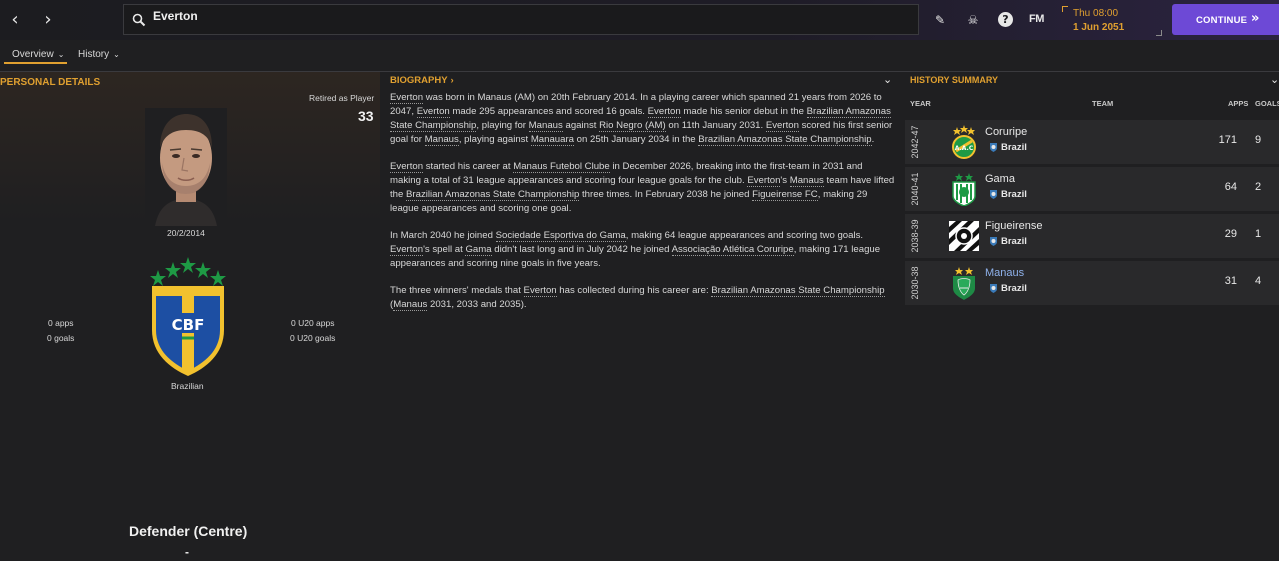  Describe the element at coordinates (915, 142) in the screenshot. I see `history-year: 2042-47` at that location.